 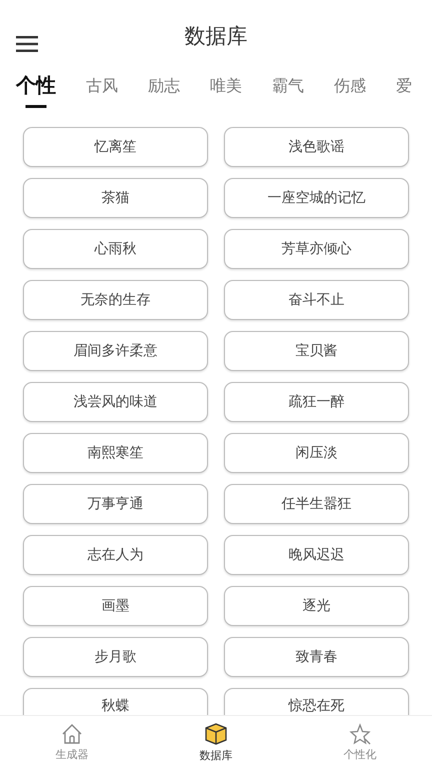 I want to click on name-button: 一座空城的记忆, so click(x=316, y=198).